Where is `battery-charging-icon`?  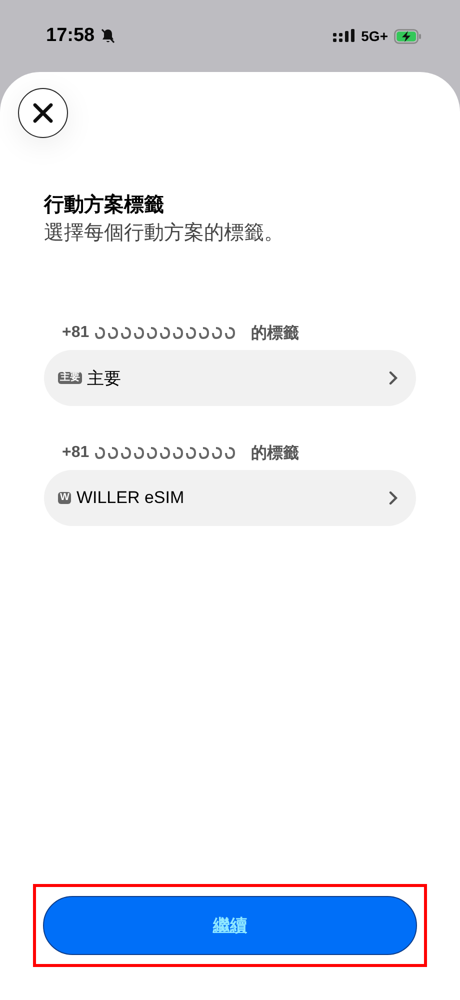
battery-charging-icon is located at coordinates (408, 36).